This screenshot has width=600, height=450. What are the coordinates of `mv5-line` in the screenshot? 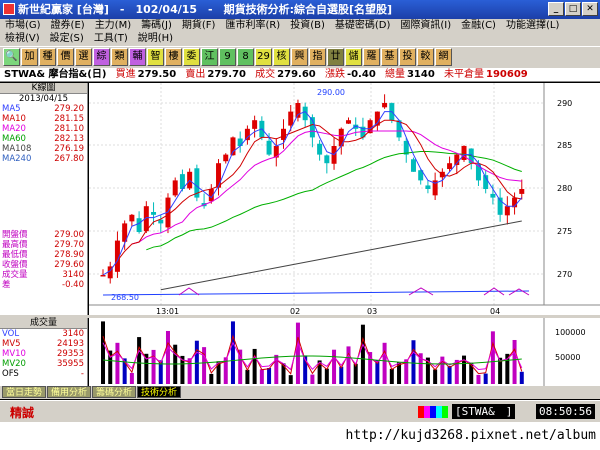 It's located at (312, 354).